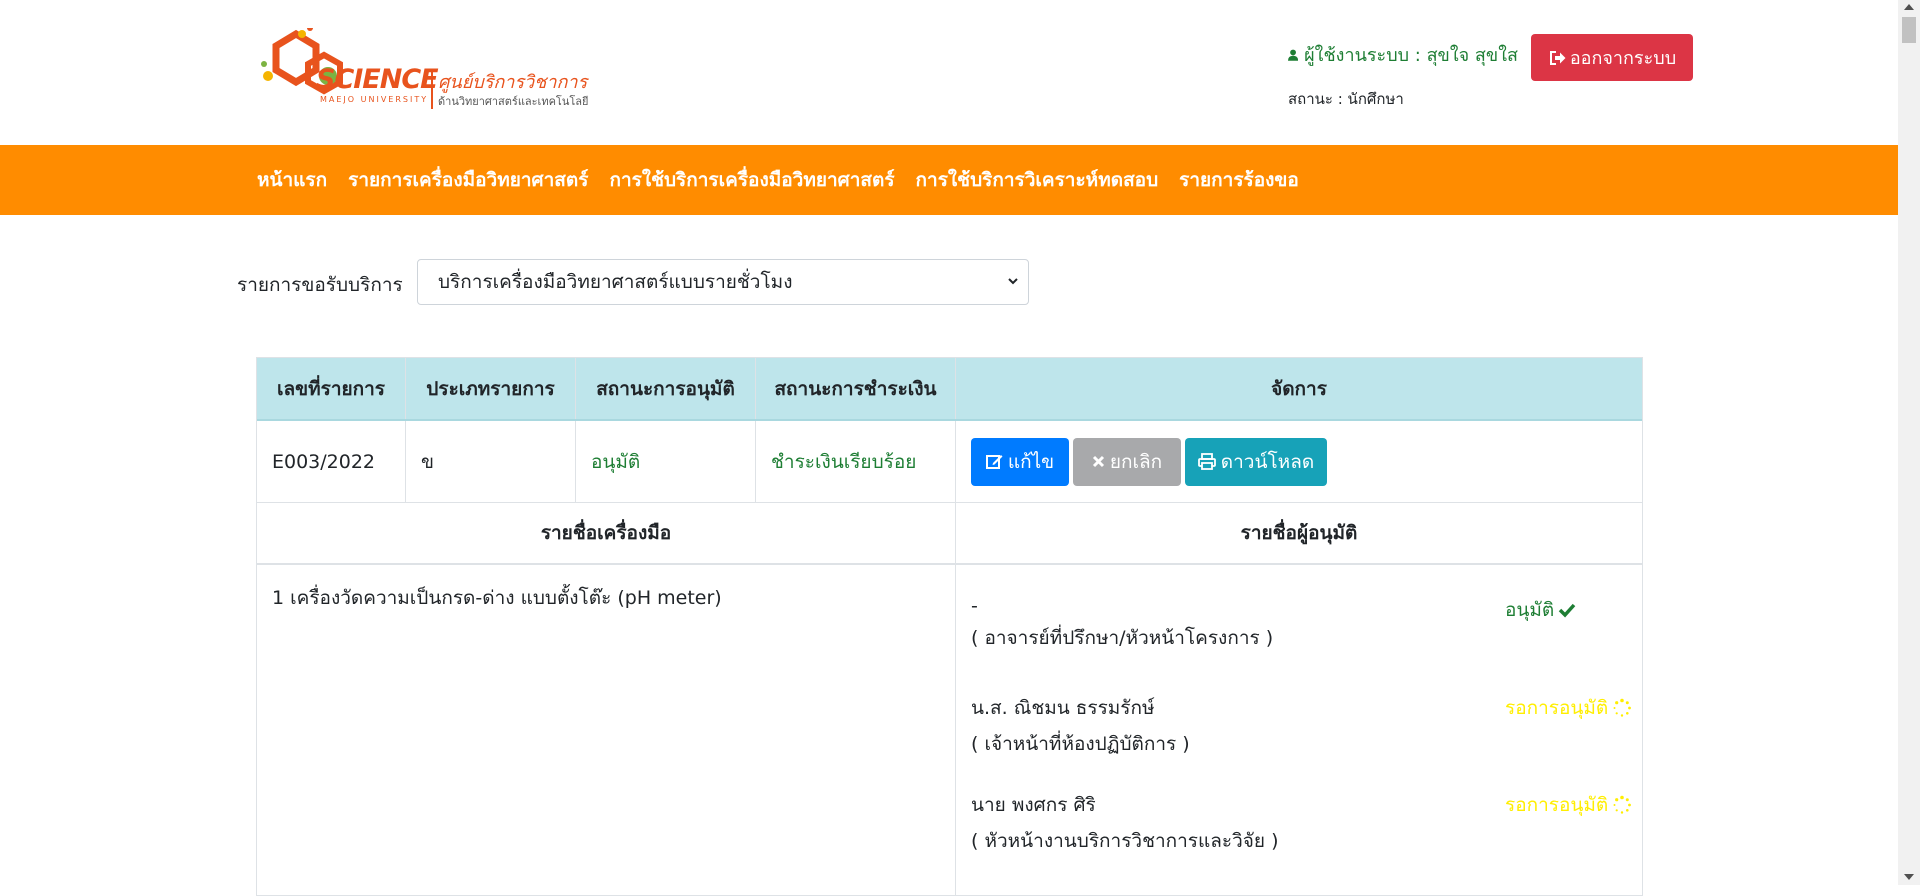 This screenshot has width=1920, height=896. What do you see at coordinates (1122, 638) in the screenshot?
I see `approver-role: ( อาจารย์ที่ปรึกษา/หัวหน้าโครงการ )` at bounding box center [1122, 638].